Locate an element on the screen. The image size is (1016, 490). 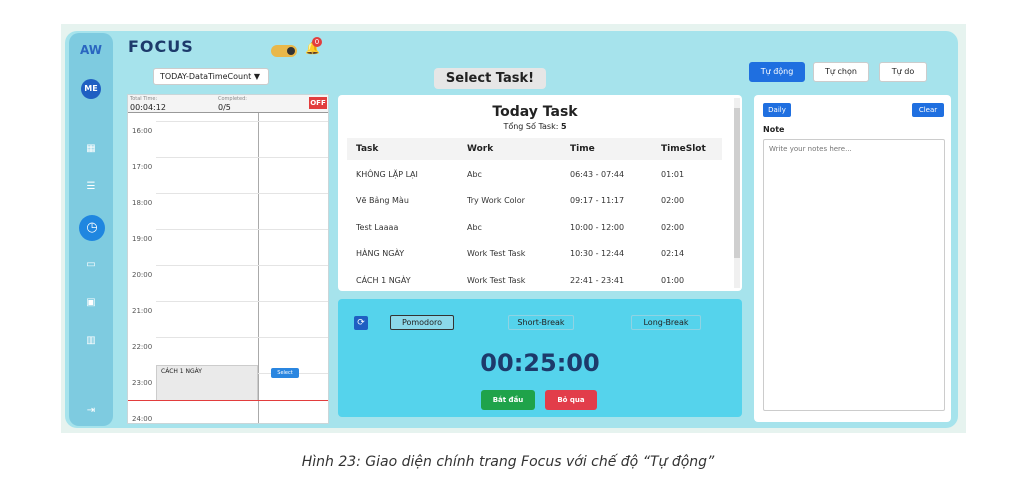
completed-label: Completed: is located at coordinates (232, 99).